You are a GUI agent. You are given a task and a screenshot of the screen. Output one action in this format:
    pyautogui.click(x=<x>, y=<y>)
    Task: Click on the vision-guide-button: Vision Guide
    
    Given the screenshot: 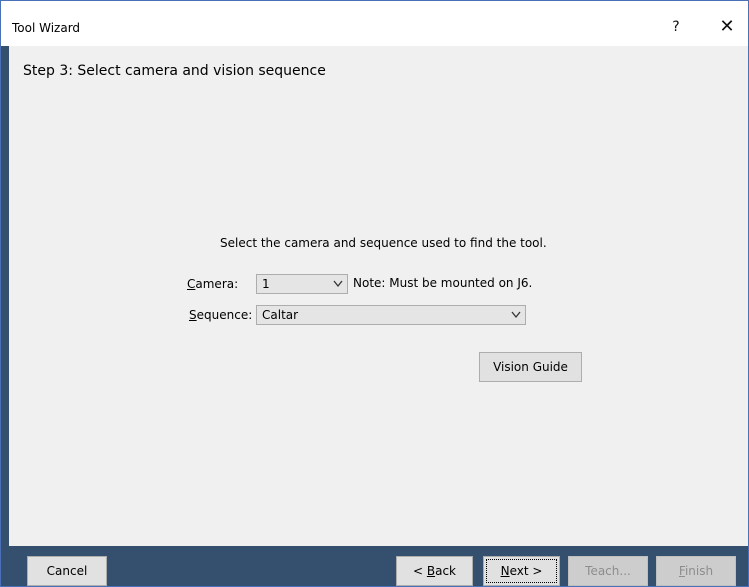 What is the action you would take?
    pyautogui.click(x=530, y=367)
    